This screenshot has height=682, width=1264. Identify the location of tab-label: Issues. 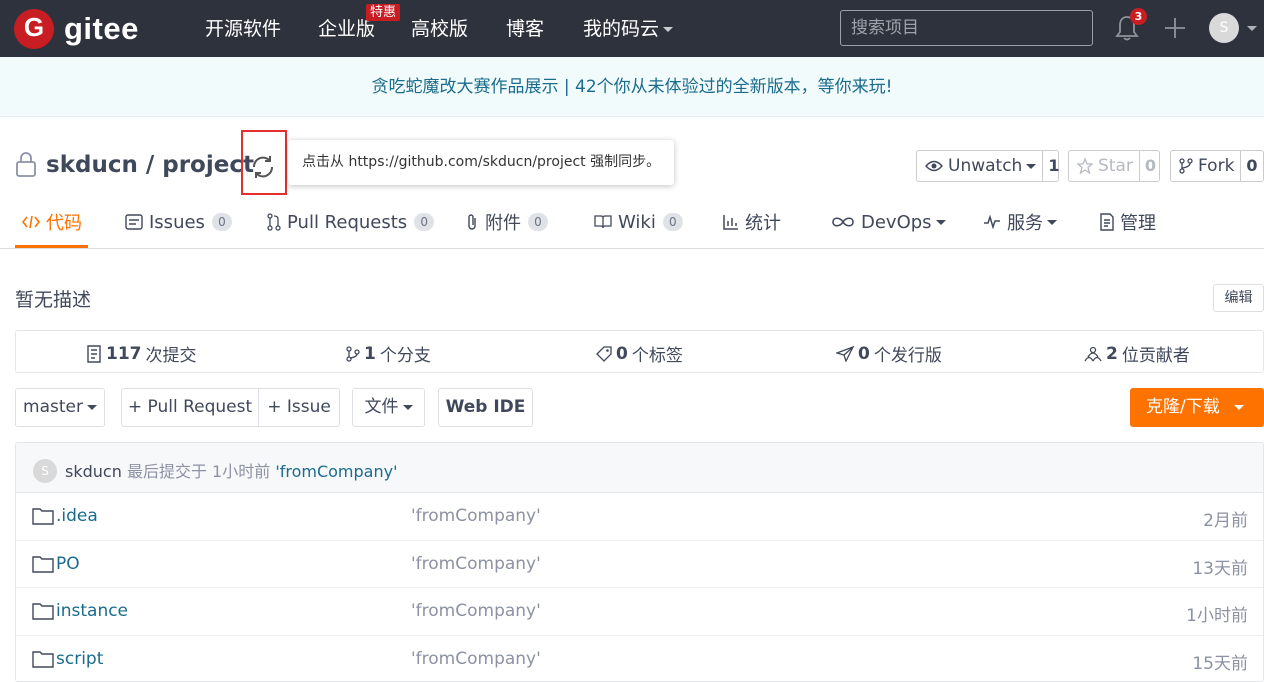
(177, 222).